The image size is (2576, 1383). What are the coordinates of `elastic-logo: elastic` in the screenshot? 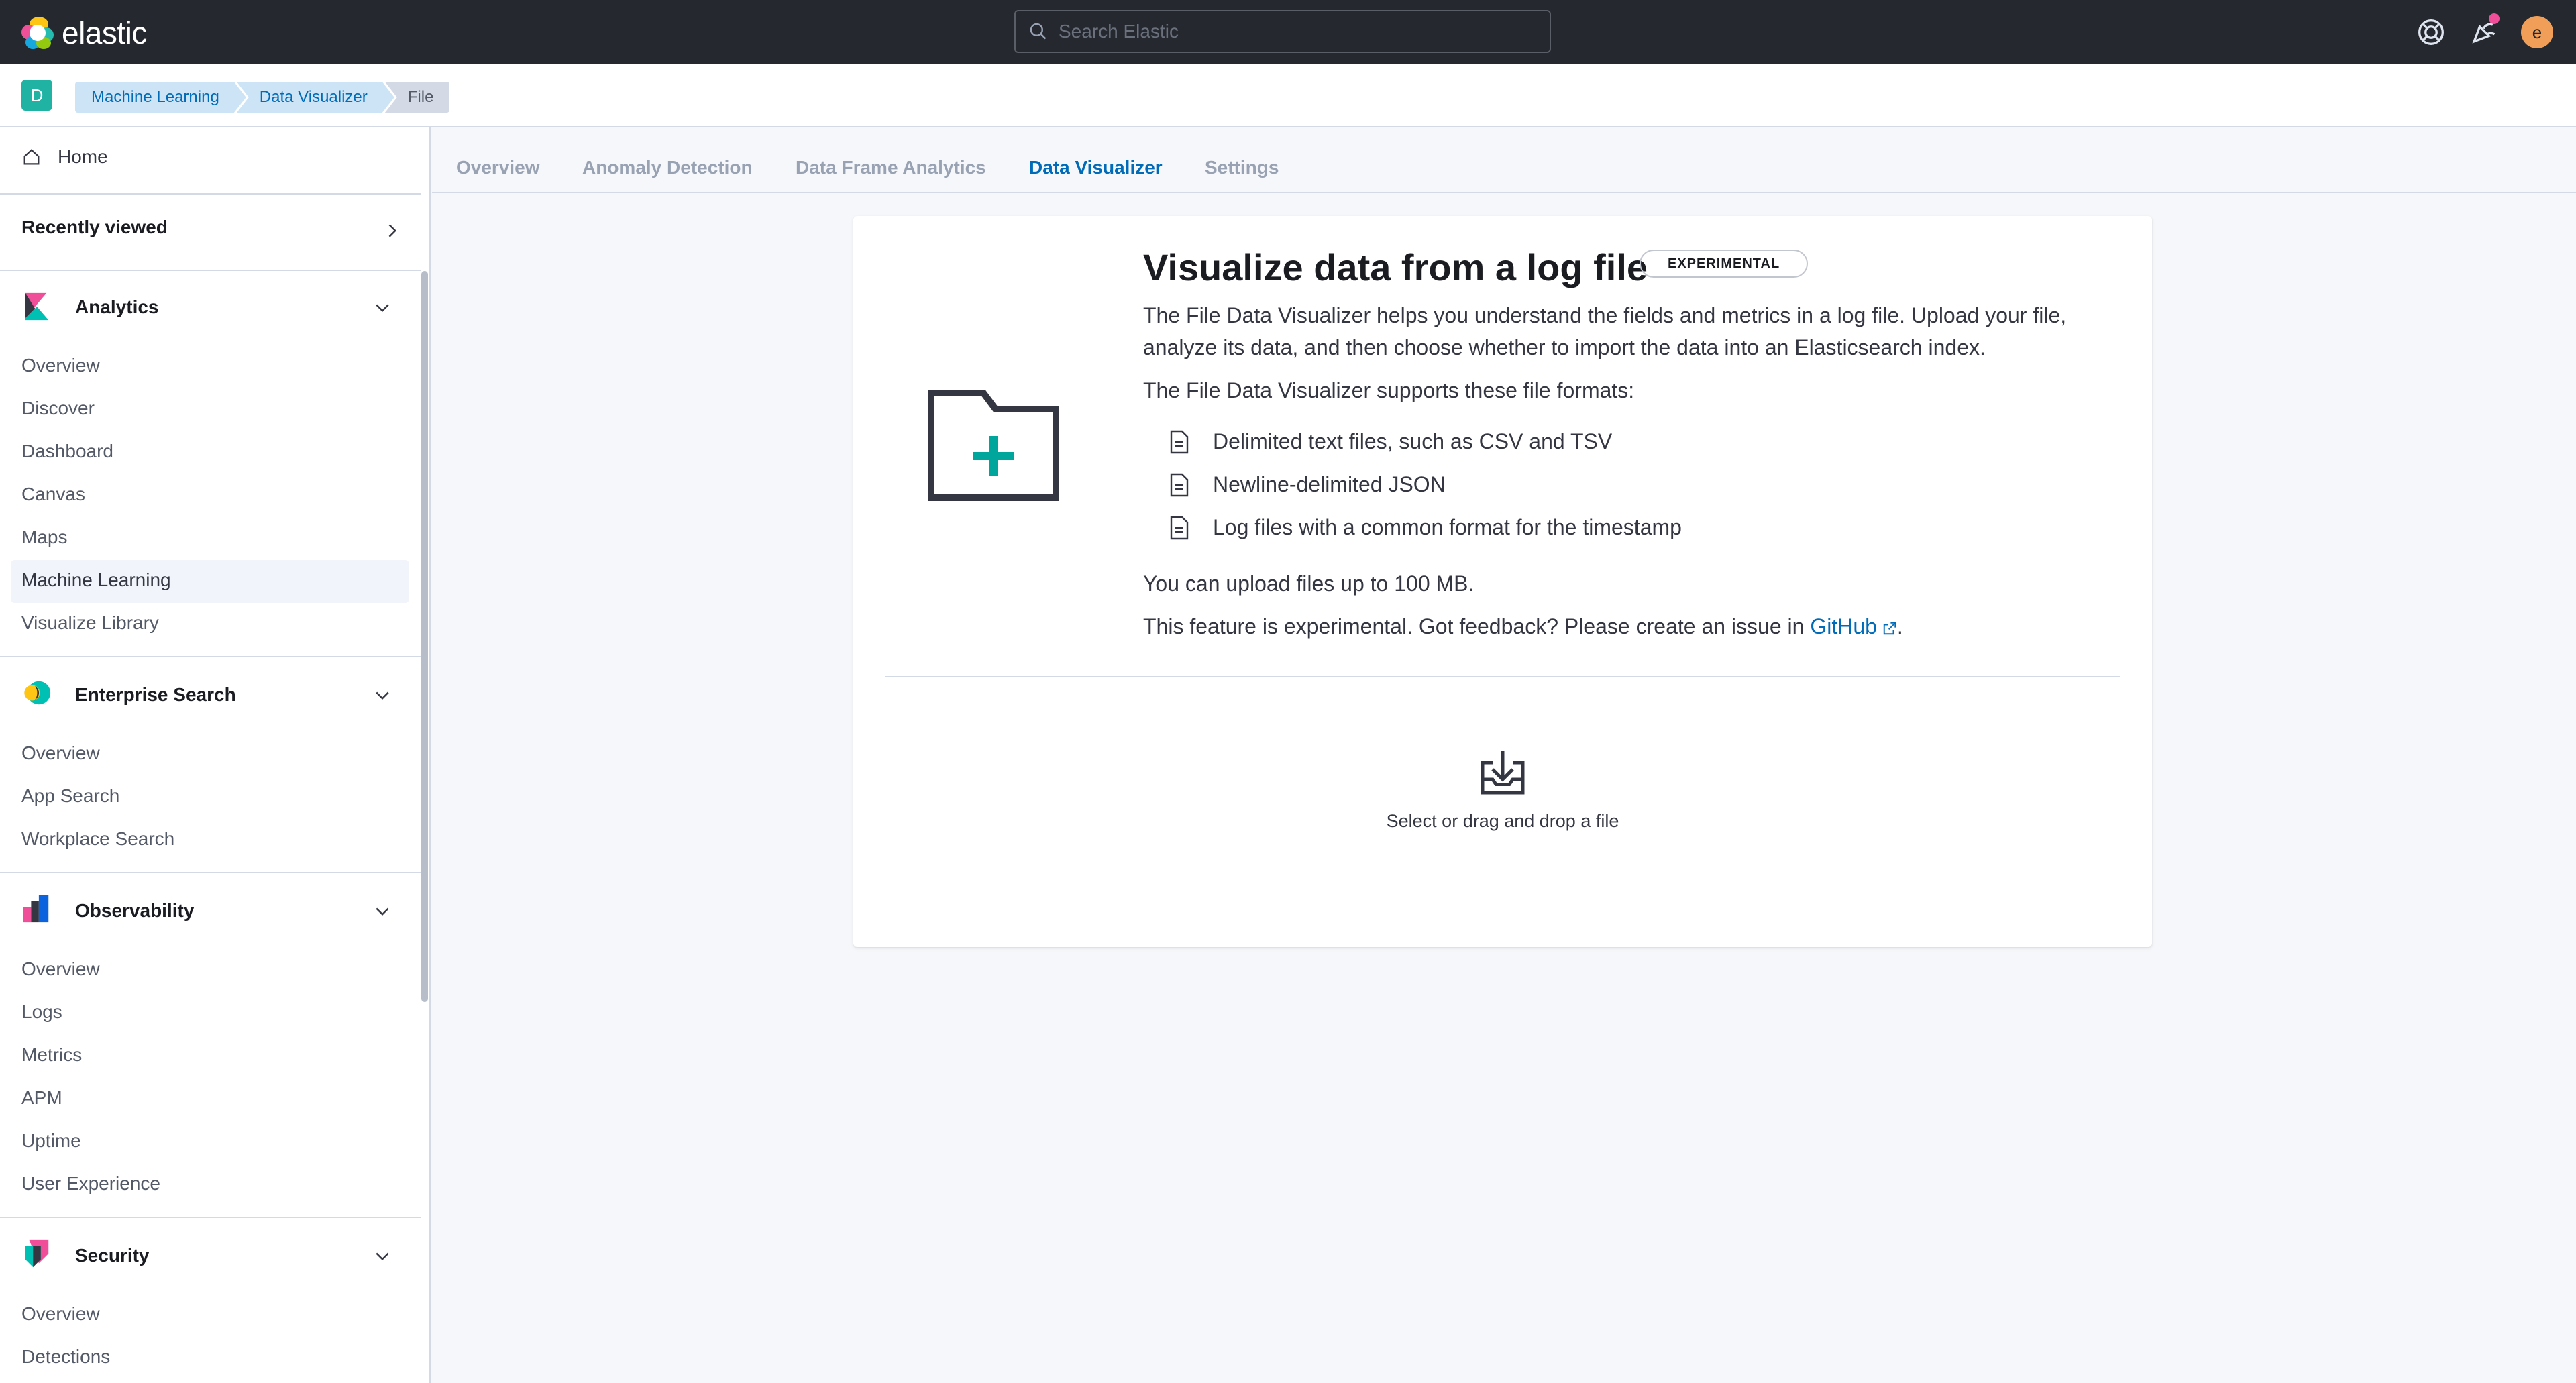 It's located at (83, 33).